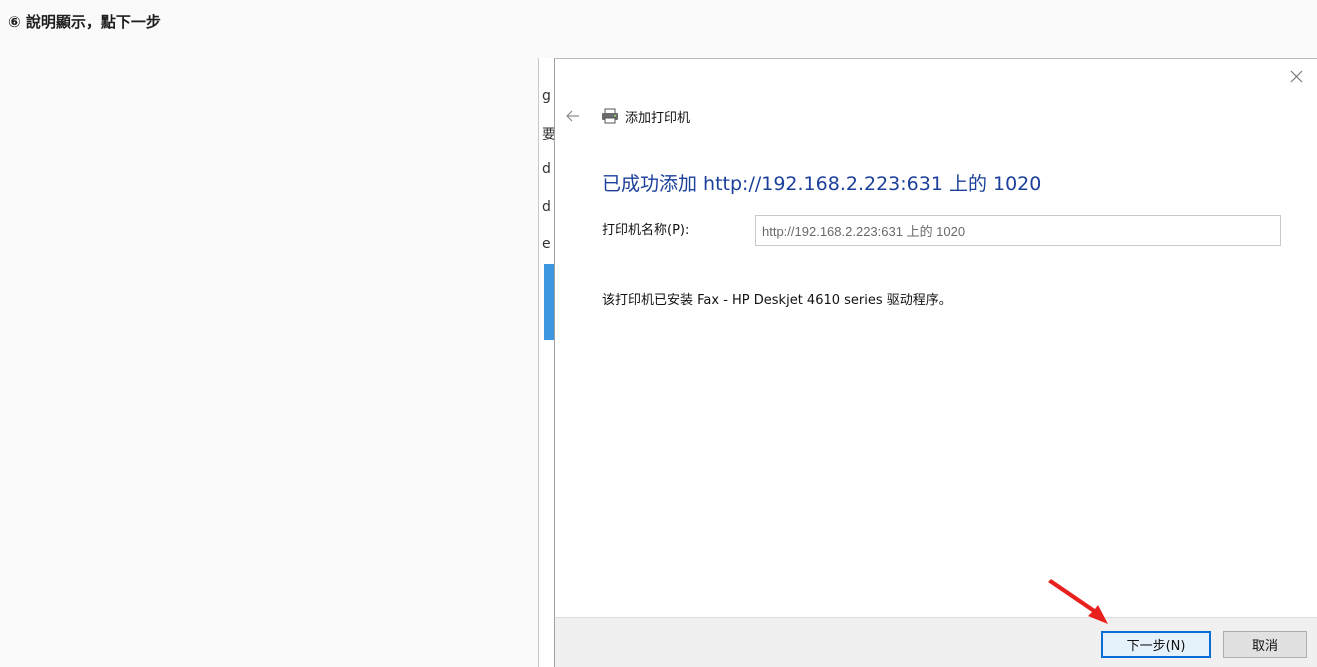 The image size is (1317, 667). What do you see at coordinates (546, 96) in the screenshot?
I see `background-text-fragment: g` at bounding box center [546, 96].